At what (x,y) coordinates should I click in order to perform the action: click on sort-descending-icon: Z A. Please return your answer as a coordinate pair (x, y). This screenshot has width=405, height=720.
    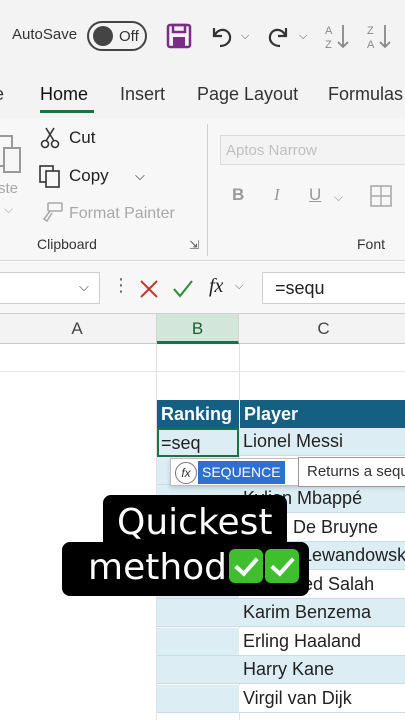
    Looking at the image, I should click on (379, 36).